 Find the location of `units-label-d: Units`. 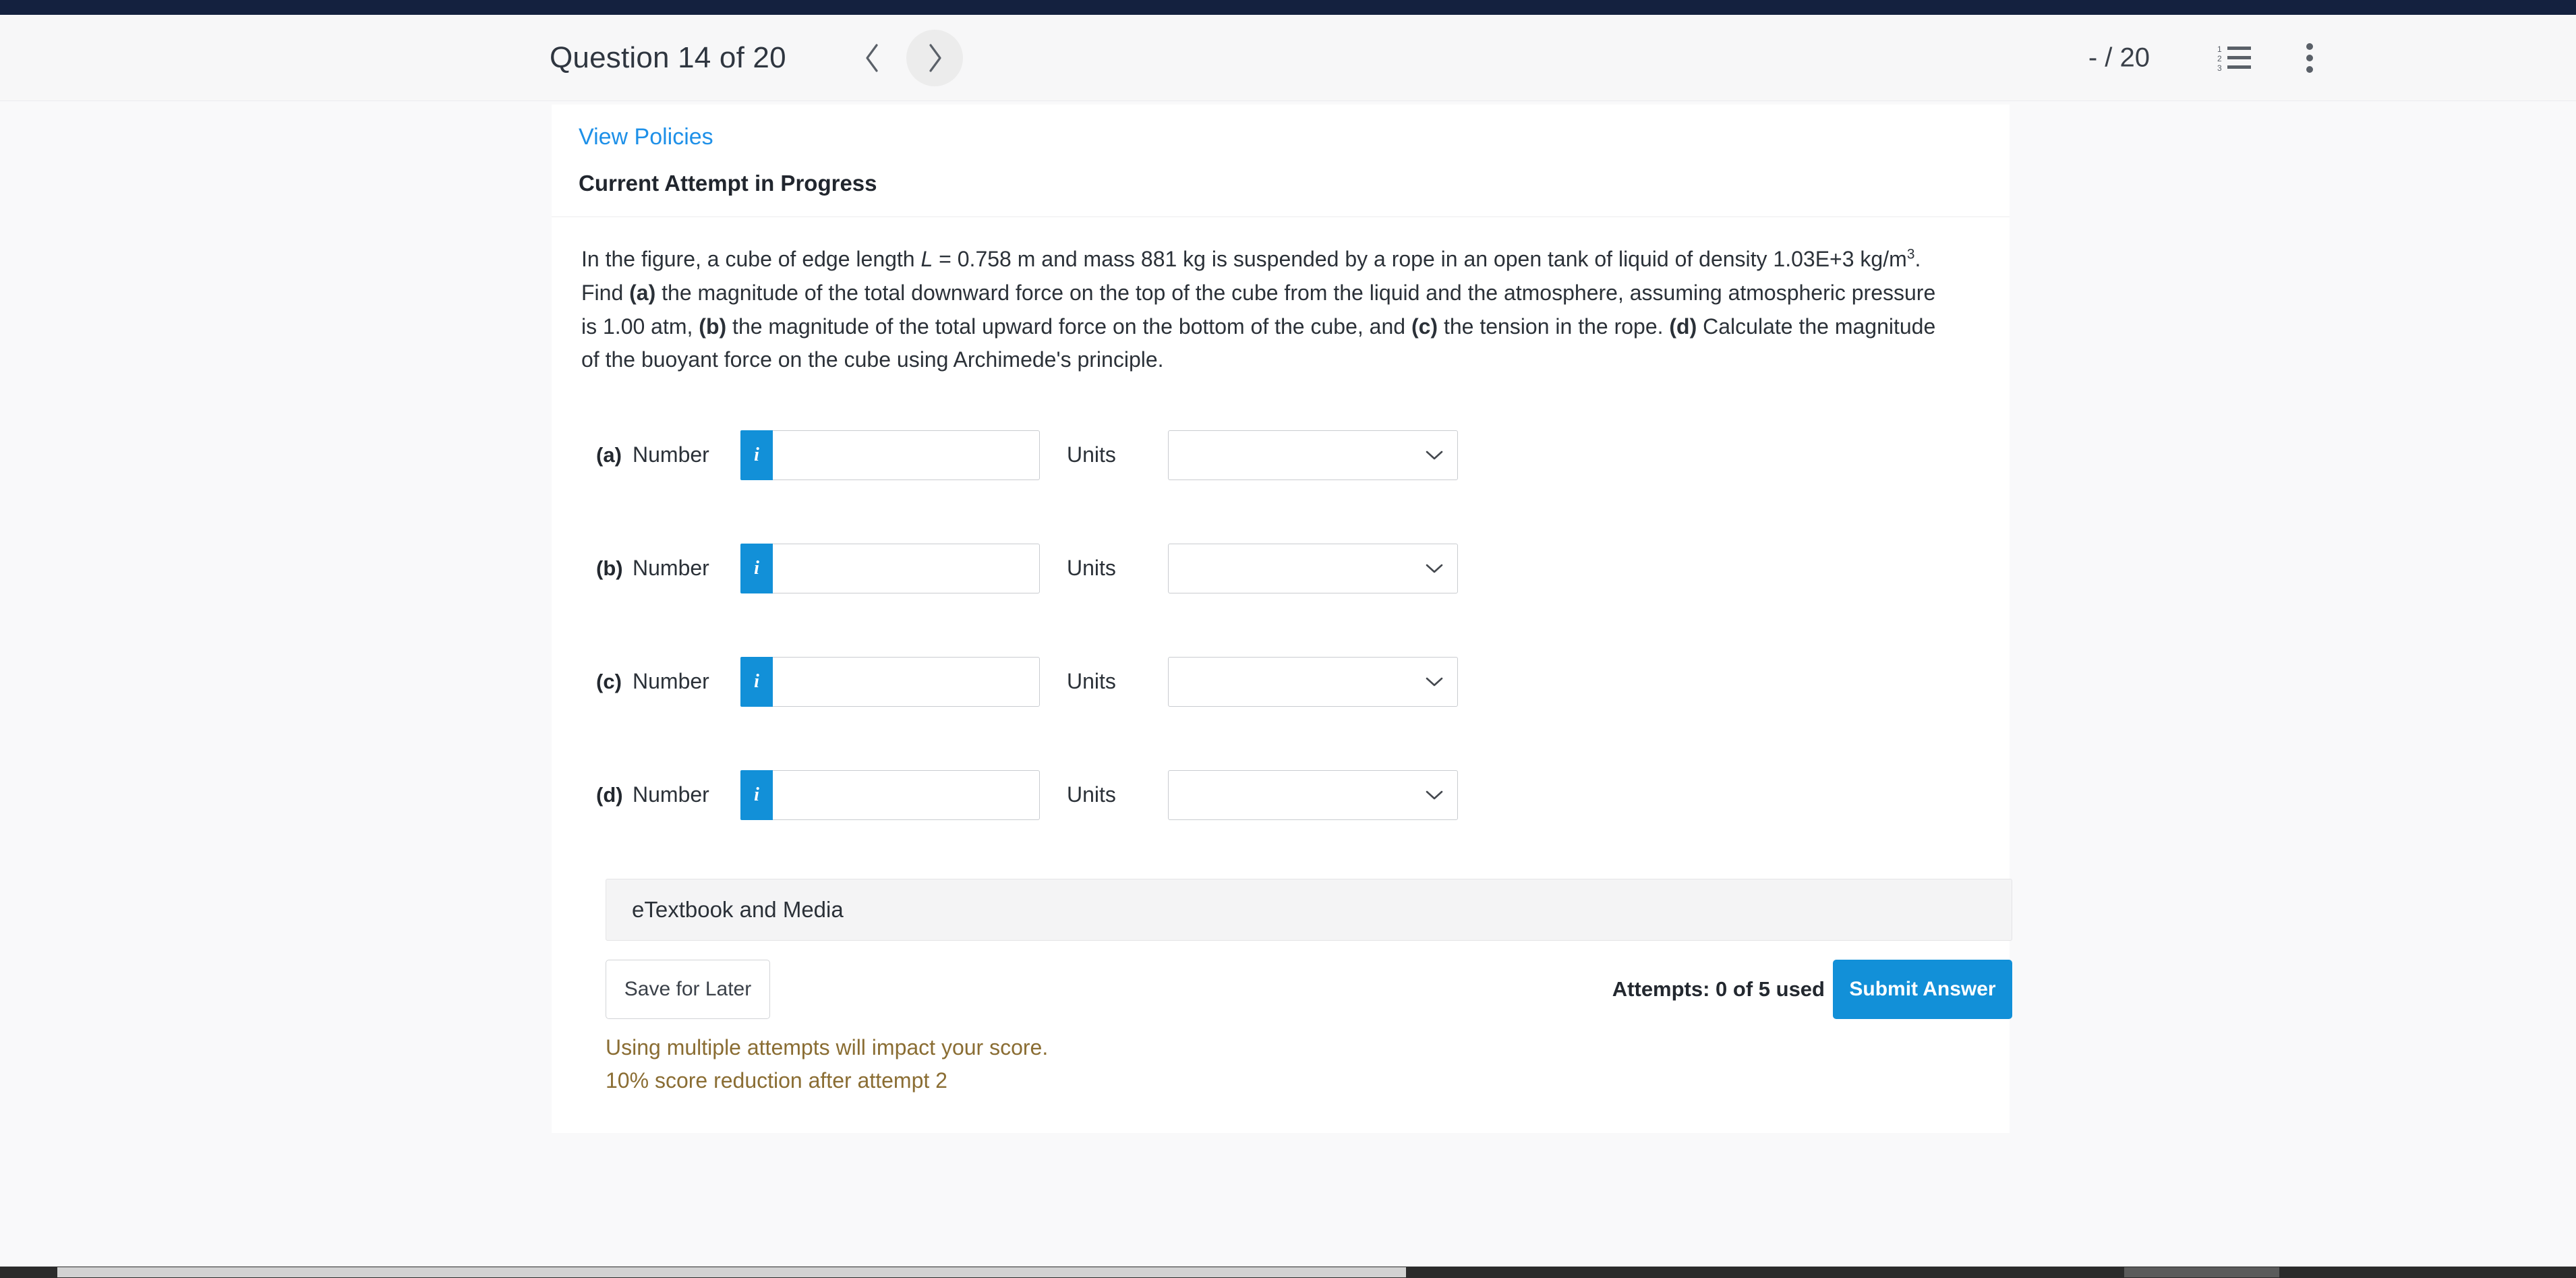

units-label-d: Units is located at coordinates (1092, 794).